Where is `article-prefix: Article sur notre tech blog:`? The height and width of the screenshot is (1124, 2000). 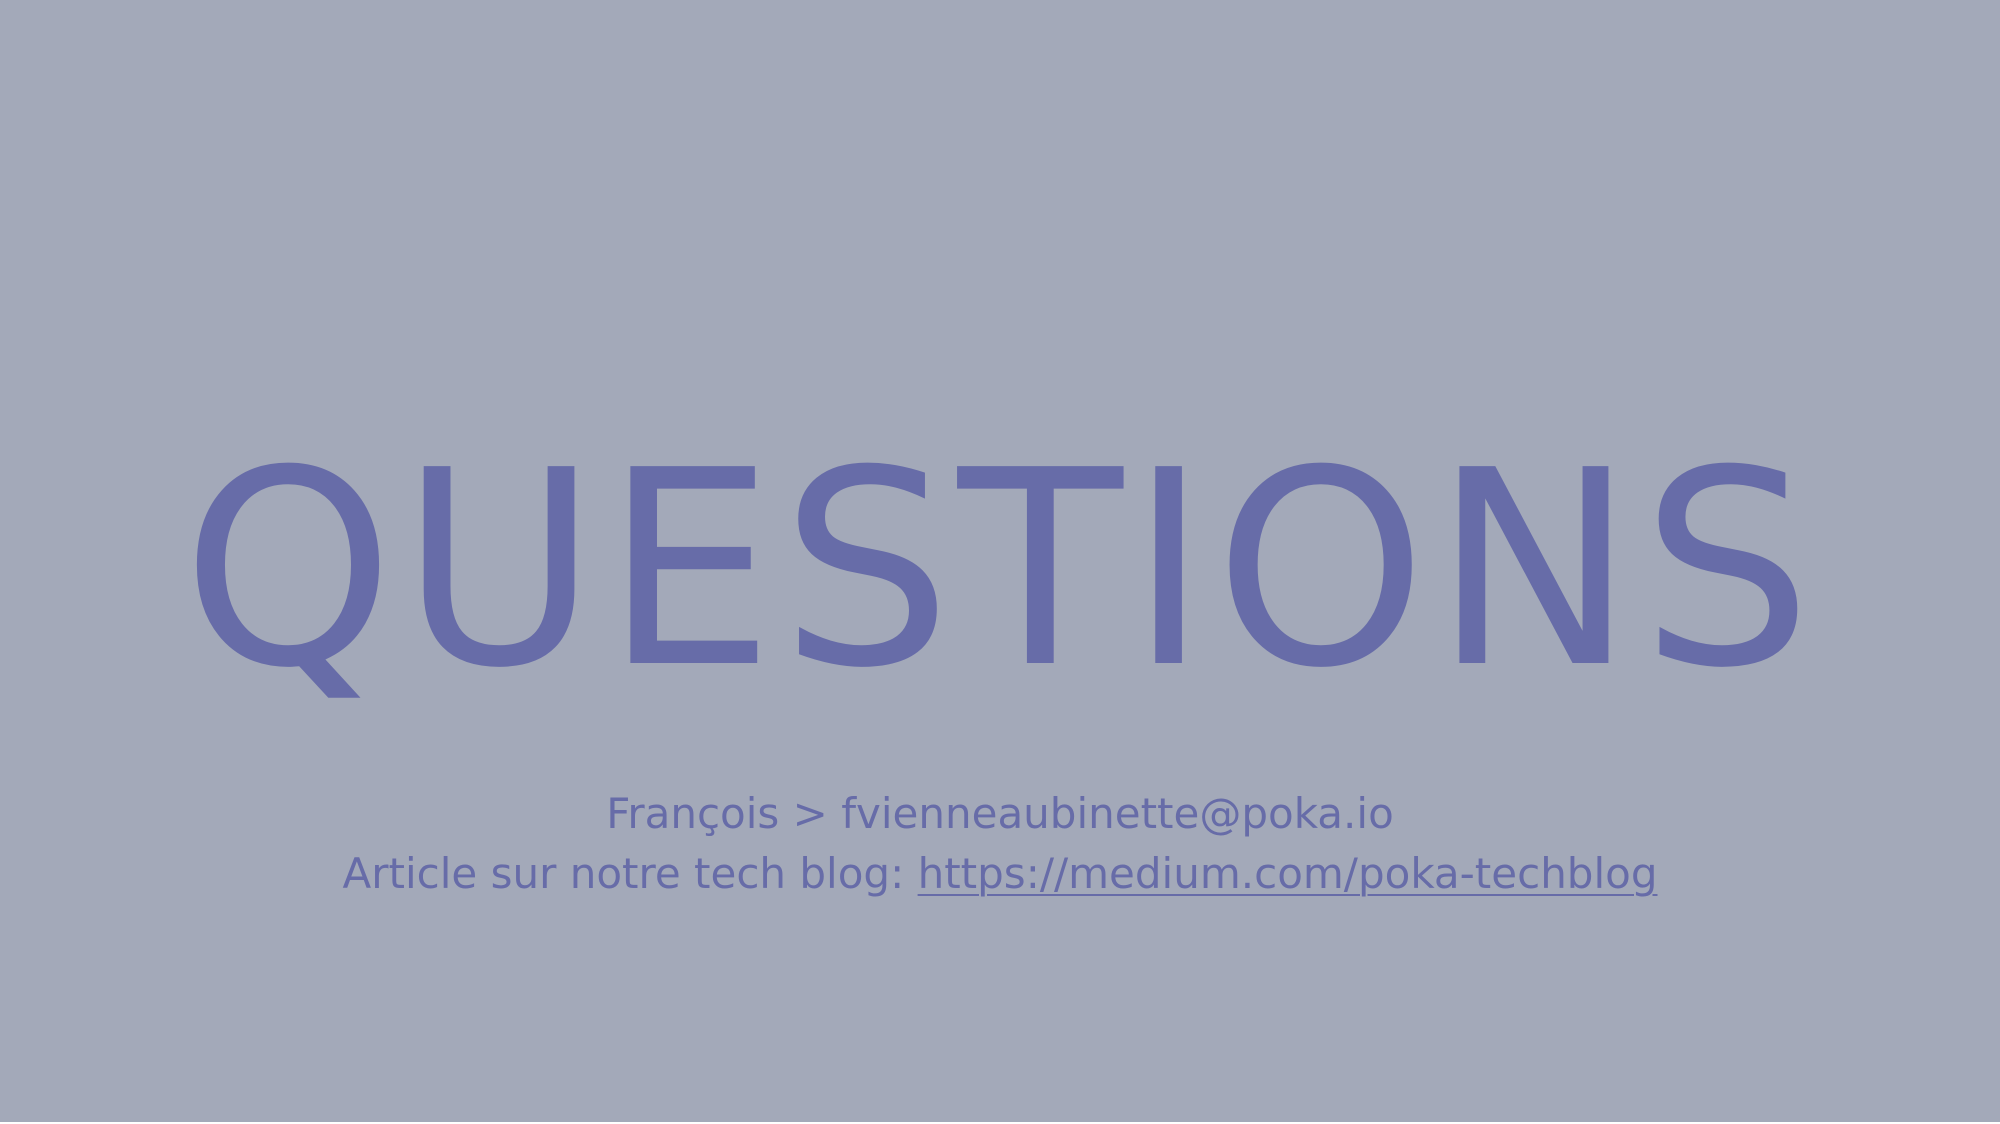
article-prefix: Article sur notre tech blog: is located at coordinates (630, 873).